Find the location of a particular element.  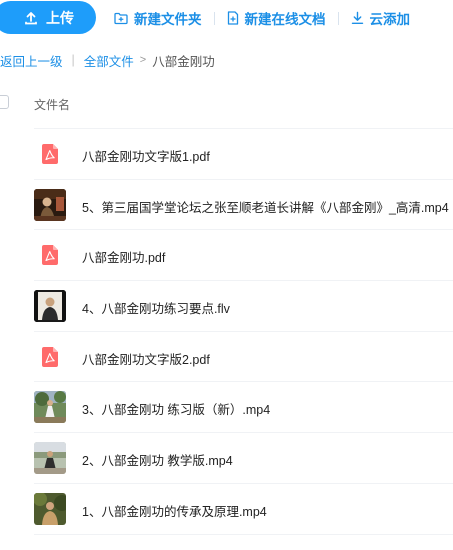

breadcrumb: 返回上一级 | 全部文件 > 八部金刚功 is located at coordinates (107, 60).